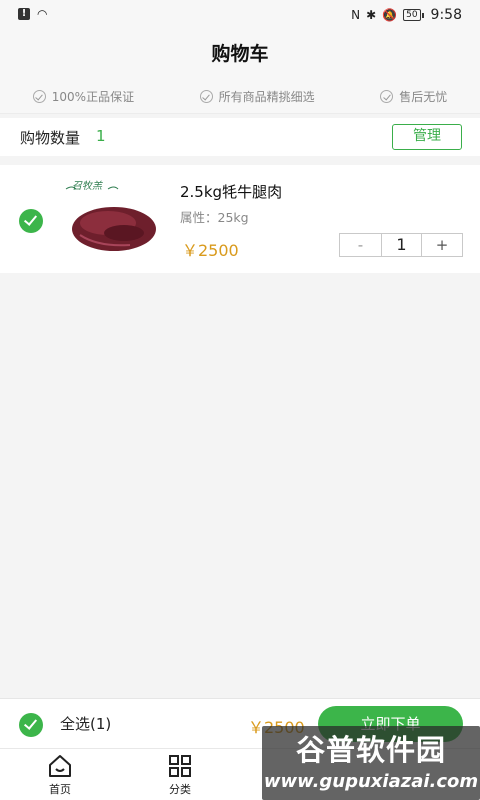 This screenshot has height=800, width=480. What do you see at coordinates (180, 789) in the screenshot?
I see `tab-category-label: 分类` at bounding box center [180, 789].